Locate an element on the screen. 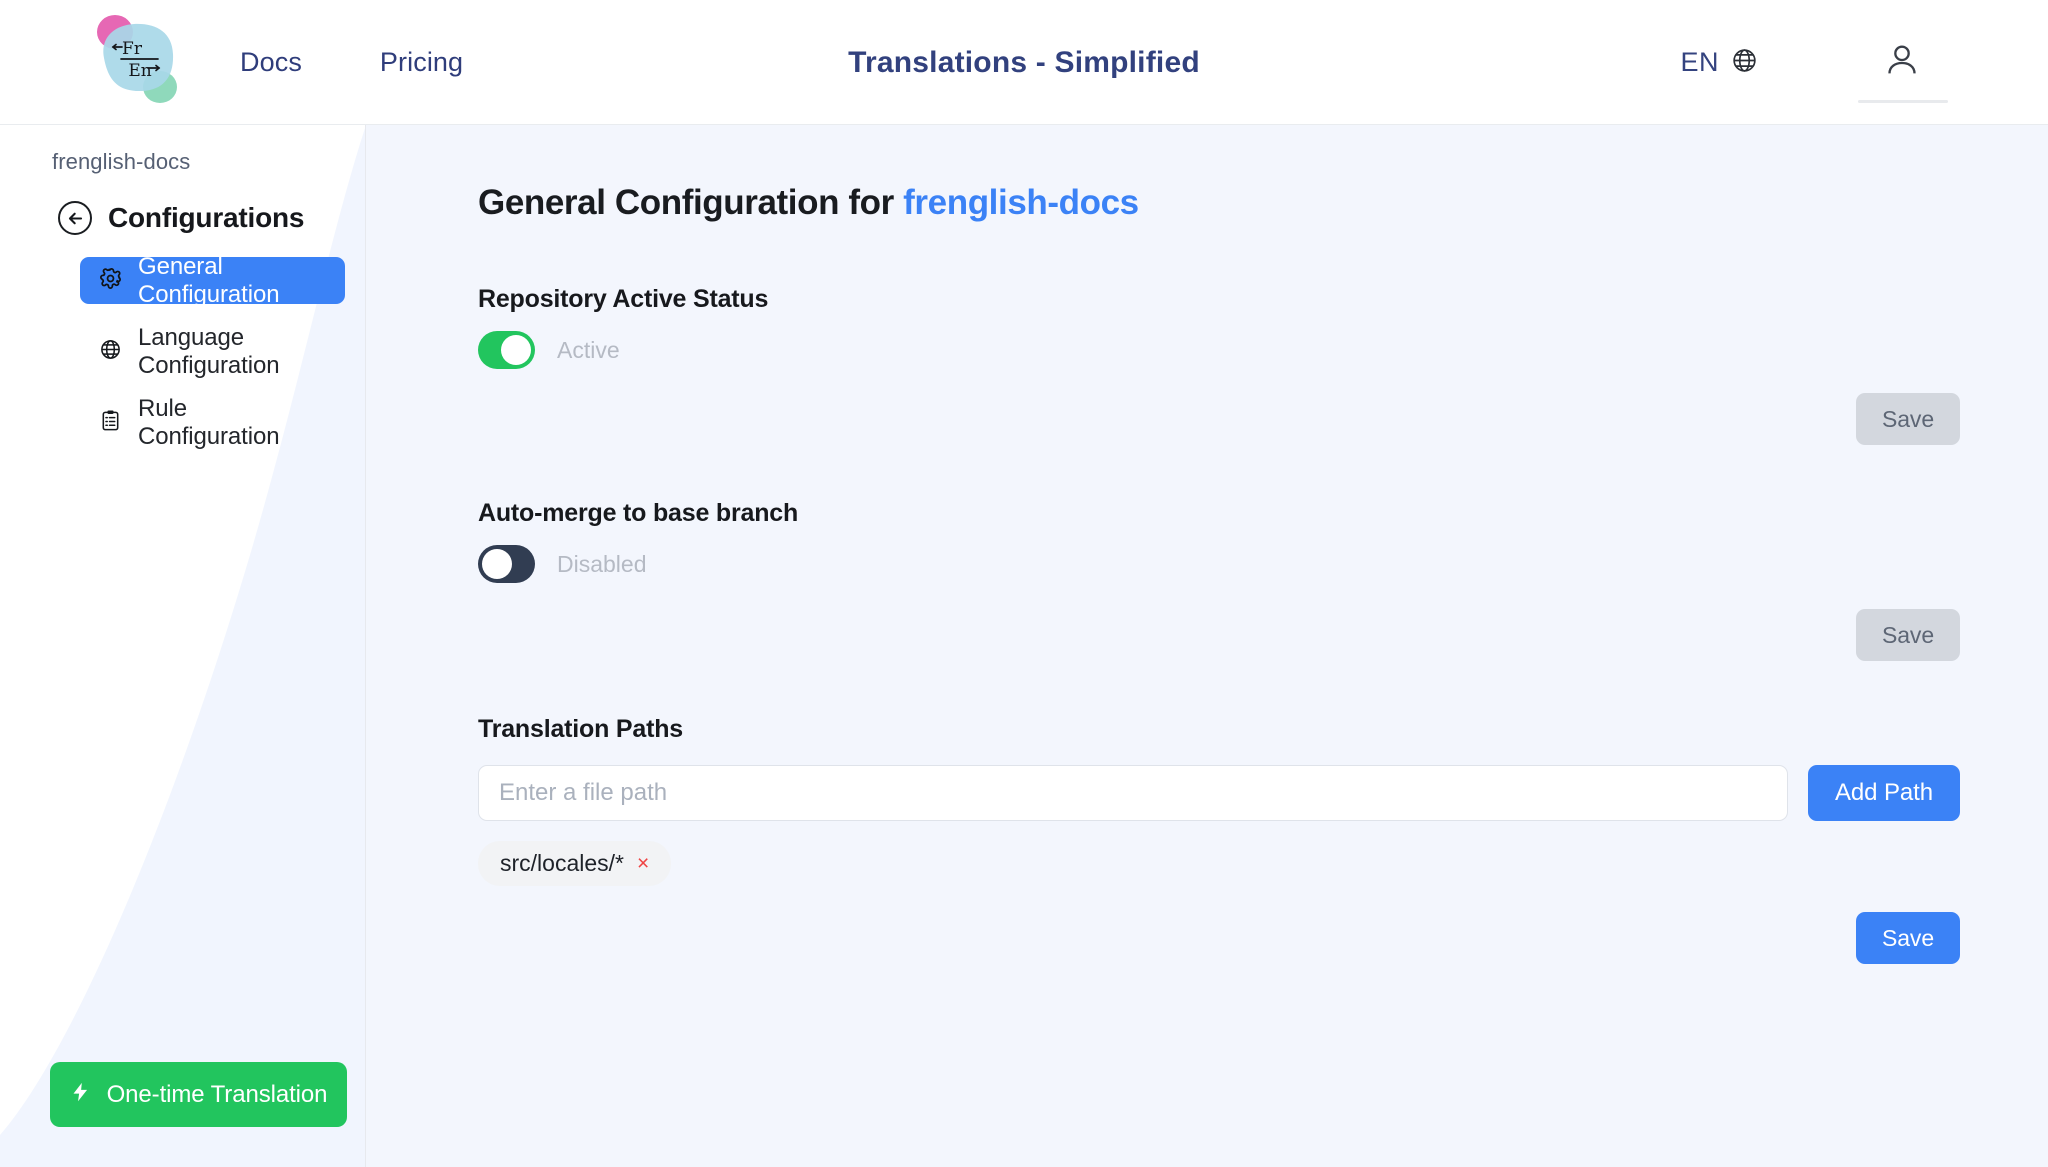 The width and height of the screenshot is (2048, 1167). translation-paths-input-row: Add Path is located at coordinates (1227, 793).